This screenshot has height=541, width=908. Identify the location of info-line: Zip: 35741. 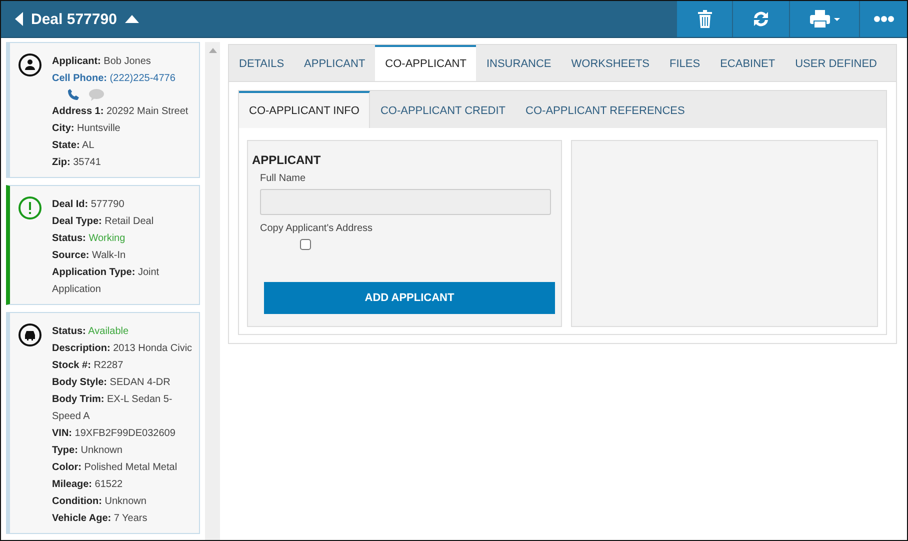
(77, 163).